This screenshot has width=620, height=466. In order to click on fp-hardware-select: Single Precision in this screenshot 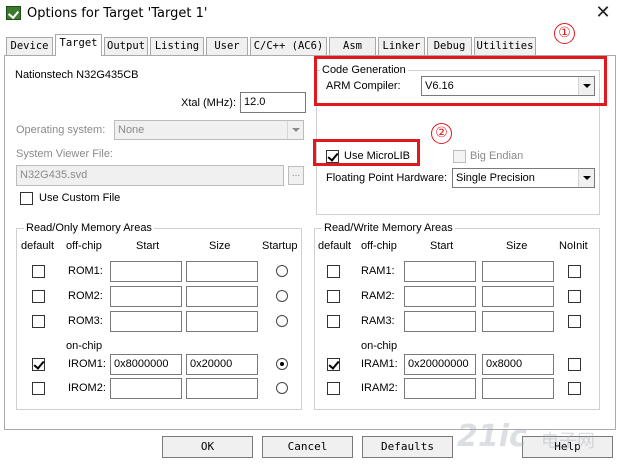, I will do `click(523, 178)`.